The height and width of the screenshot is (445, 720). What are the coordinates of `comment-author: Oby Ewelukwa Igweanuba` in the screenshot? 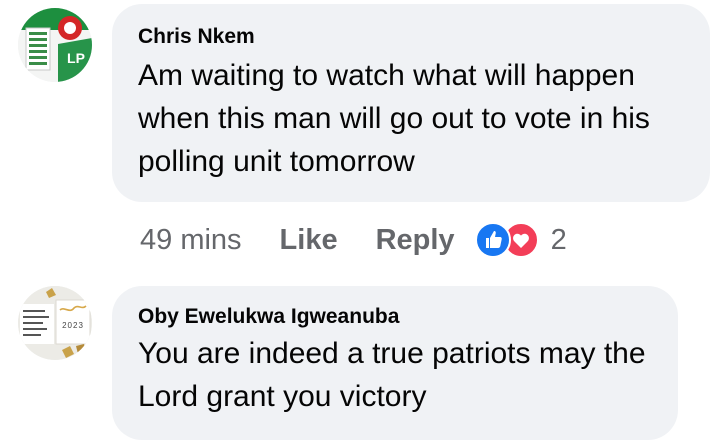 It's located at (397, 317).